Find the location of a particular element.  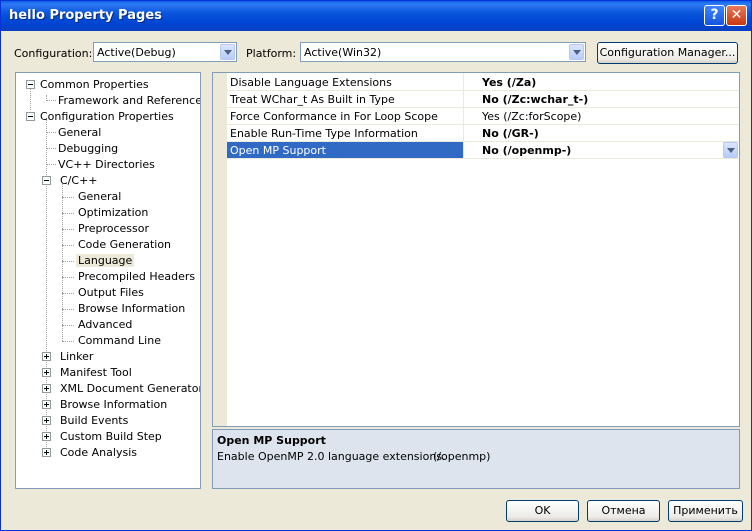

property-name: Treat WChar_t As Built in Type is located at coordinates (312, 99).